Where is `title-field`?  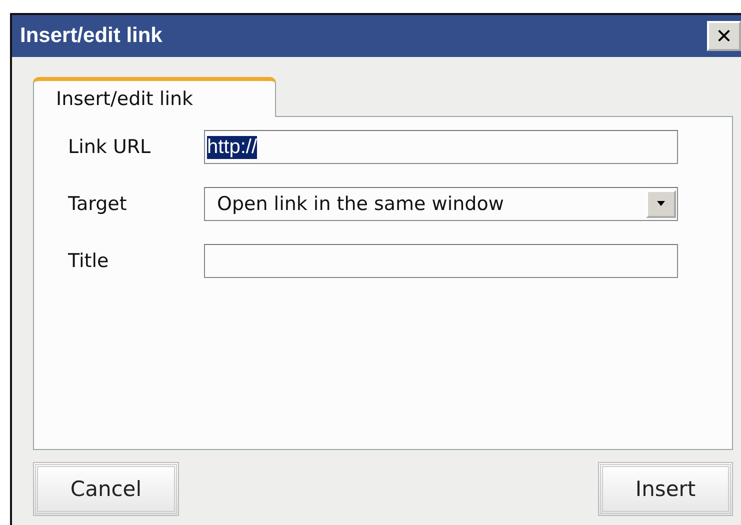 title-field is located at coordinates (441, 261).